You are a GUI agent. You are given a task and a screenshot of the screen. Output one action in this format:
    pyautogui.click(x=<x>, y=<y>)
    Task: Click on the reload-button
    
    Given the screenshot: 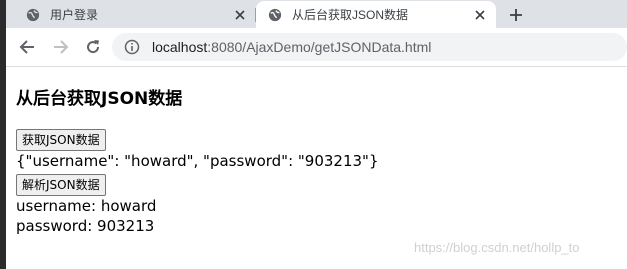 What is the action you would take?
    pyautogui.click(x=93, y=47)
    